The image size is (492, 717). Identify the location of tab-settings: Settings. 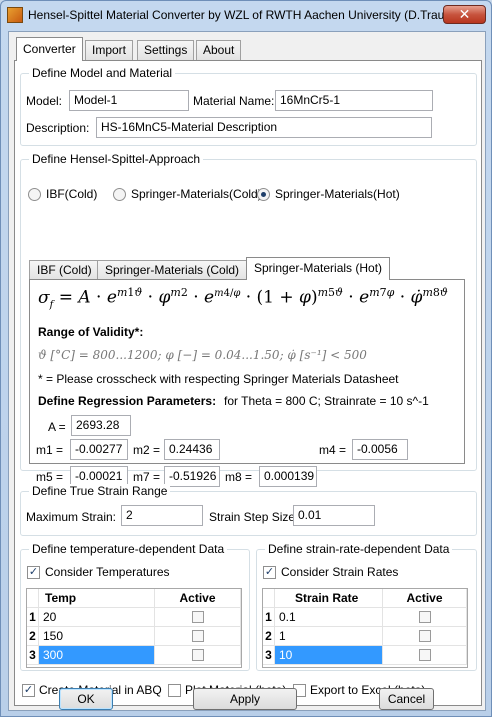
(166, 50).